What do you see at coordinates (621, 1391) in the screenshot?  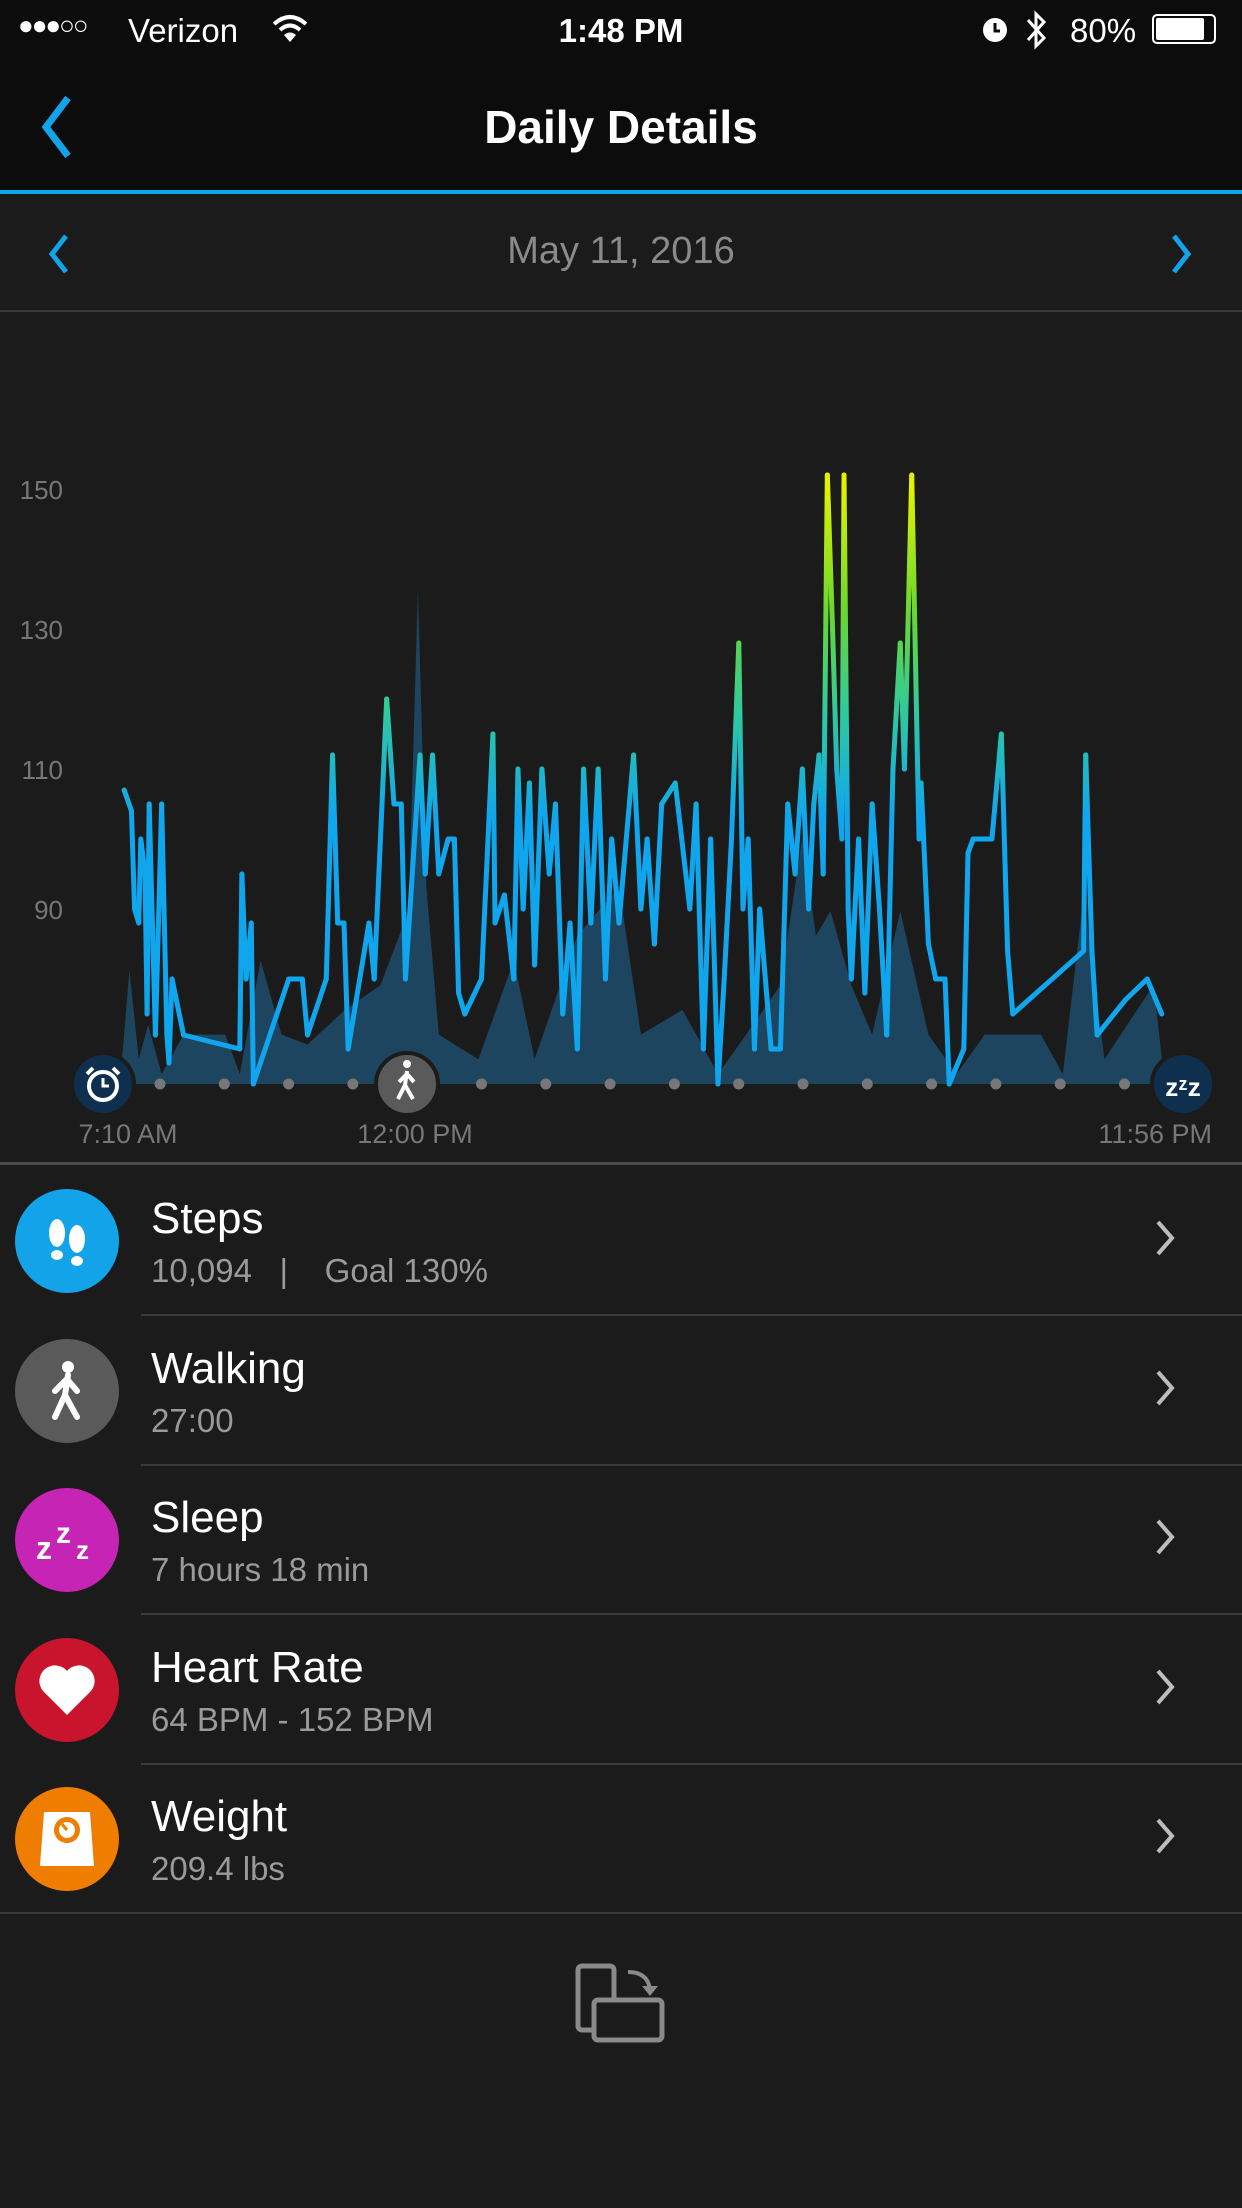 I see `metric-row-walking: Walking 27:00` at bounding box center [621, 1391].